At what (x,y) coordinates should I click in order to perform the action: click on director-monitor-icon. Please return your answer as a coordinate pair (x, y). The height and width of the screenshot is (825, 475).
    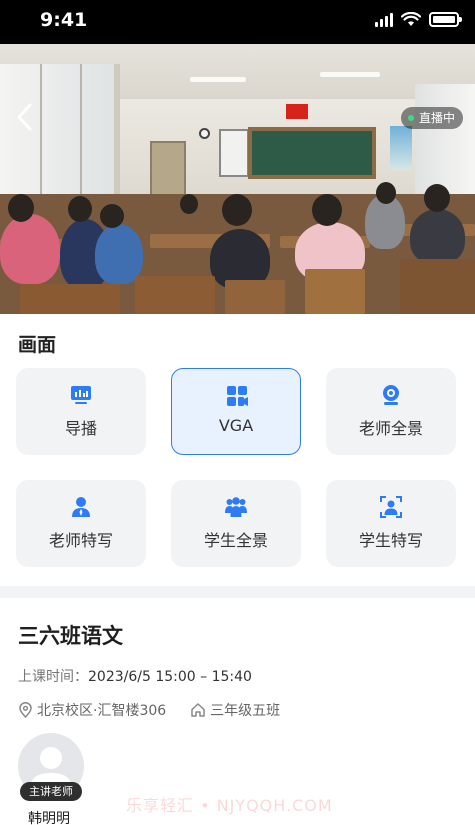
    Looking at the image, I should click on (81, 395).